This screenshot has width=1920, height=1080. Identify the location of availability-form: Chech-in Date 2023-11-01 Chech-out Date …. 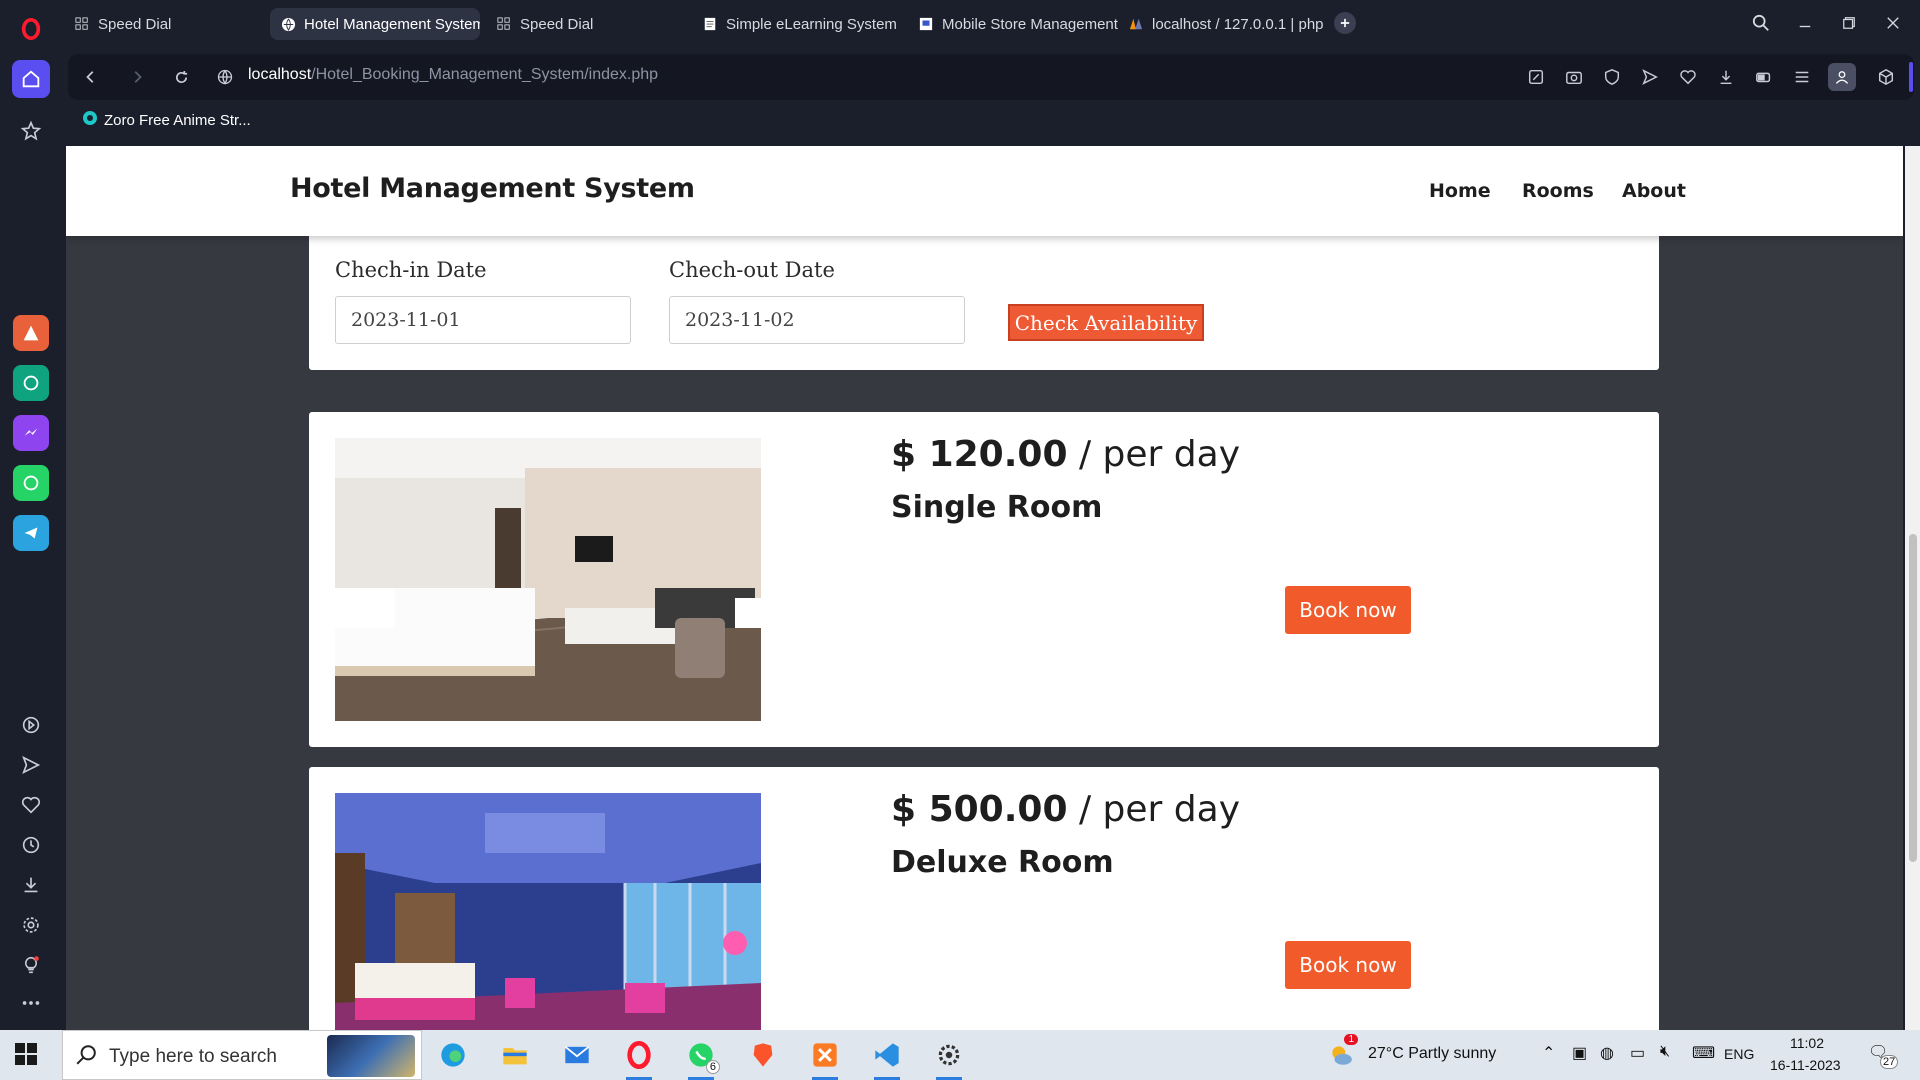
(984, 298).